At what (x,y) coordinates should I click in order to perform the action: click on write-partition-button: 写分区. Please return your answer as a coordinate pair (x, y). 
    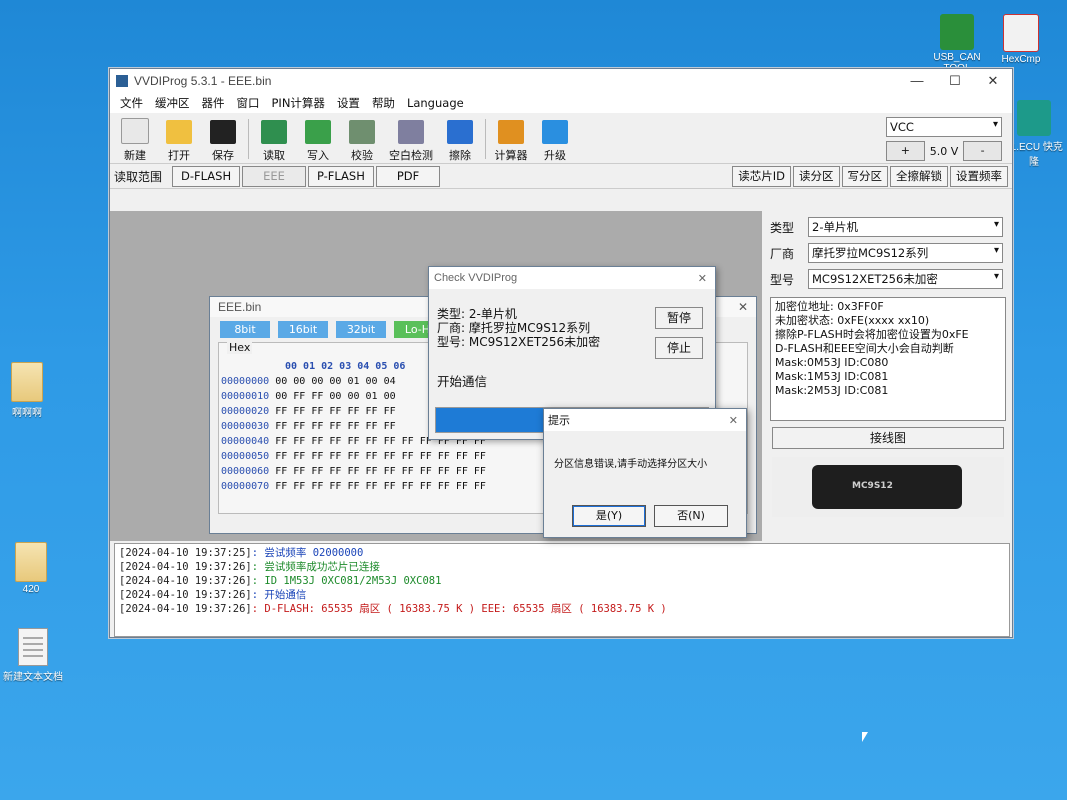
    Looking at the image, I should click on (864, 176).